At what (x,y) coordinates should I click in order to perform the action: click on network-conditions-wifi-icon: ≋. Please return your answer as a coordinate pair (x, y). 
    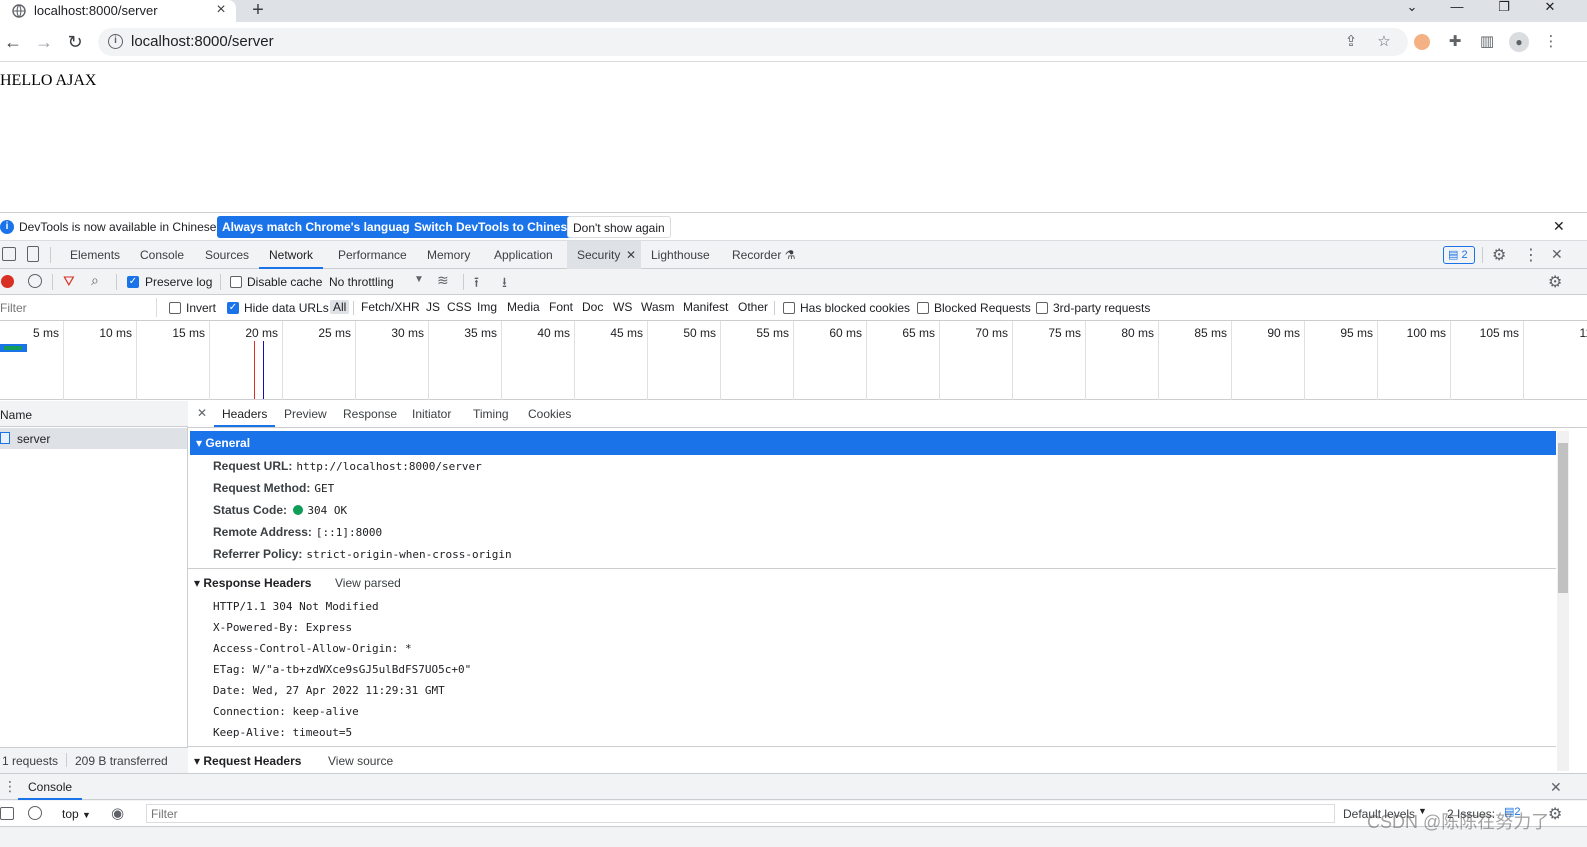
    Looking at the image, I should click on (443, 280).